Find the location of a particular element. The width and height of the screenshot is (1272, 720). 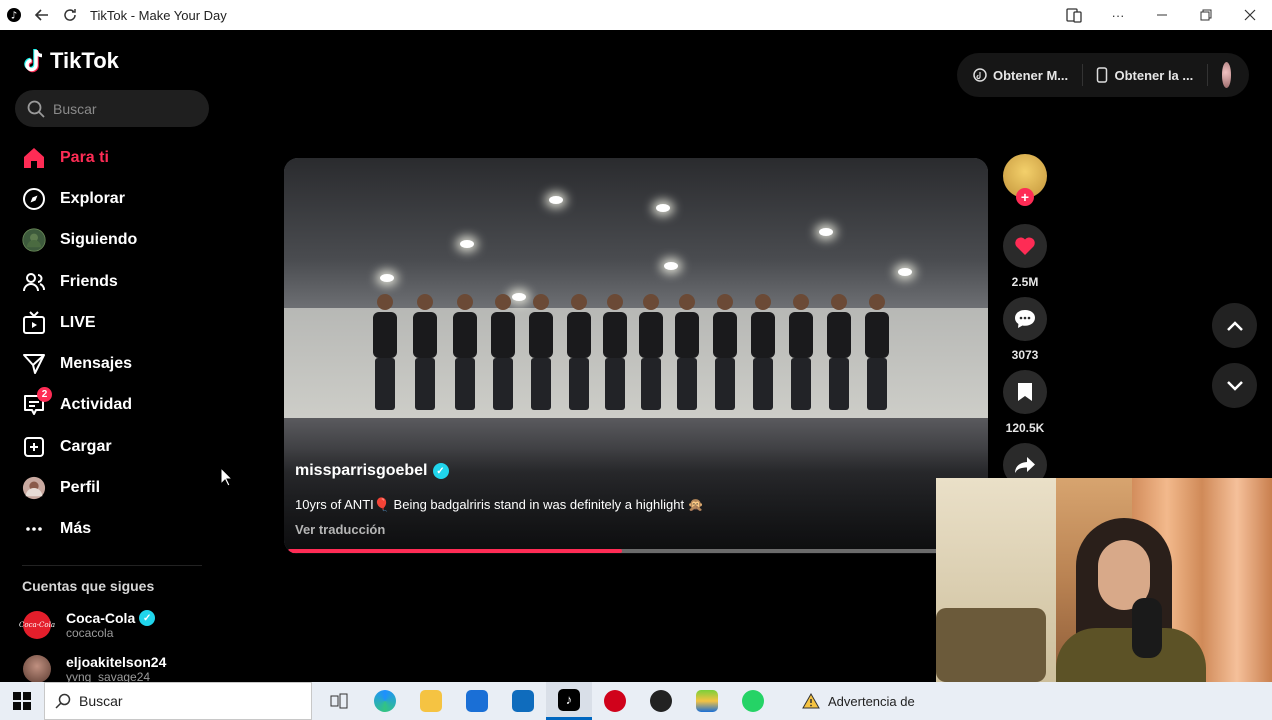

nav-item-siguiendo: Siguiendo is located at coordinates (115, 240).